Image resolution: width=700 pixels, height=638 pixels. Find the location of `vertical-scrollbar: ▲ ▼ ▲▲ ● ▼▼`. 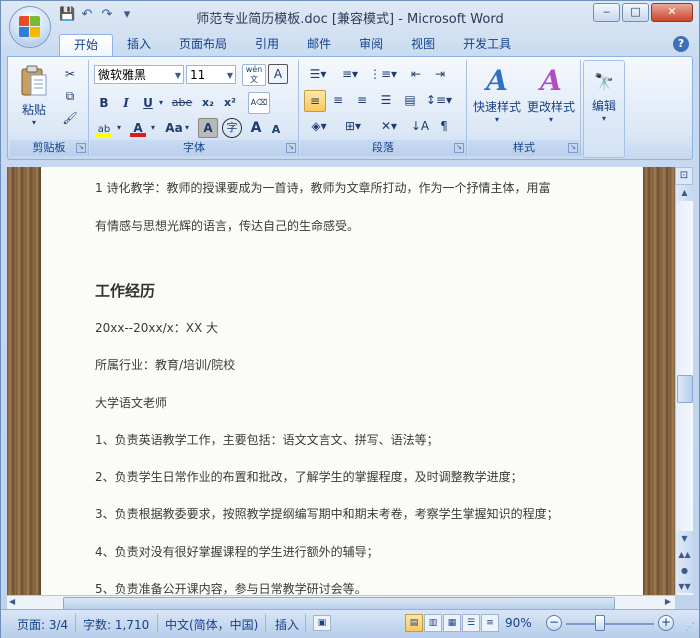

vertical-scrollbar: ▲ ▼ ▲▲ ● ▼▼ is located at coordinates (684, 390).